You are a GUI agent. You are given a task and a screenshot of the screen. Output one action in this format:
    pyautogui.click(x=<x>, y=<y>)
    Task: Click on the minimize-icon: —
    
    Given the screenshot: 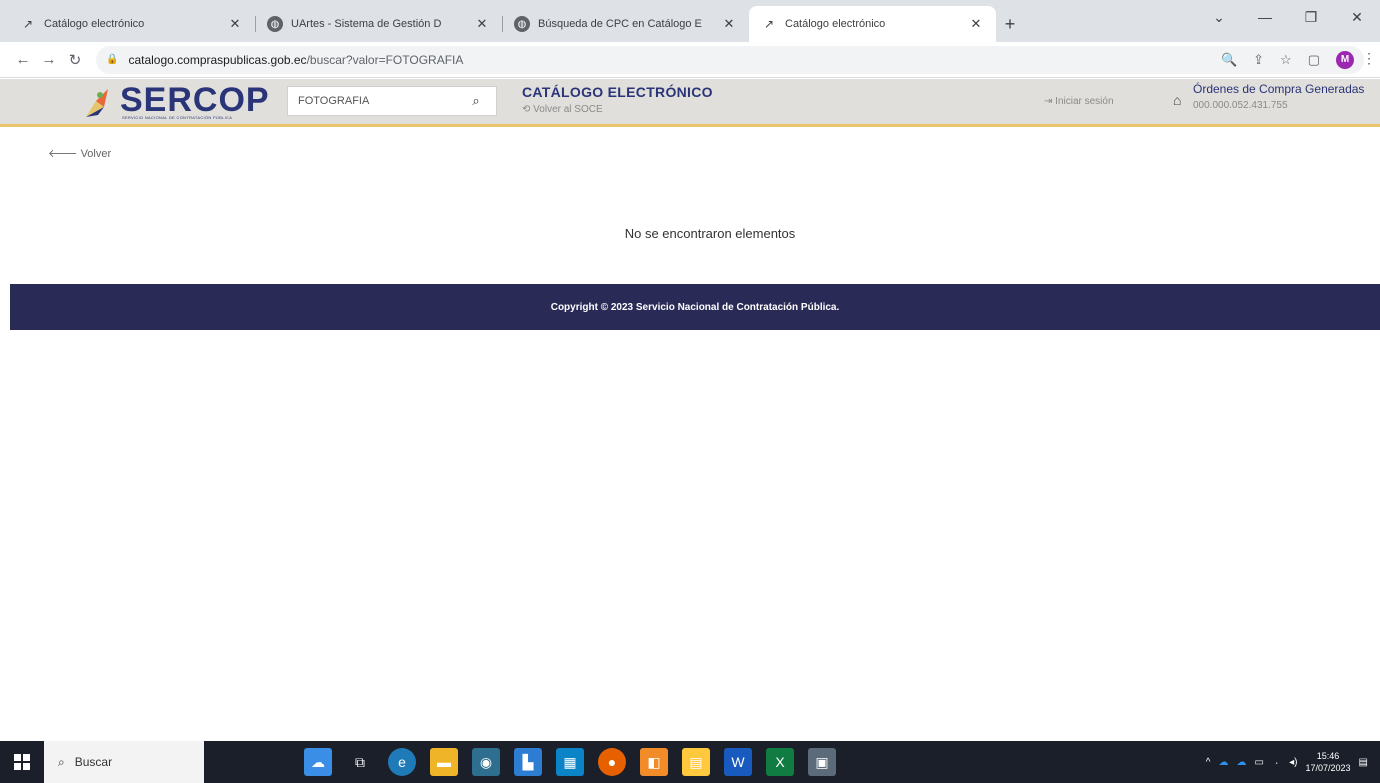 What is the action you would take?
    pyautogui.click(x=1265, y=17)
    